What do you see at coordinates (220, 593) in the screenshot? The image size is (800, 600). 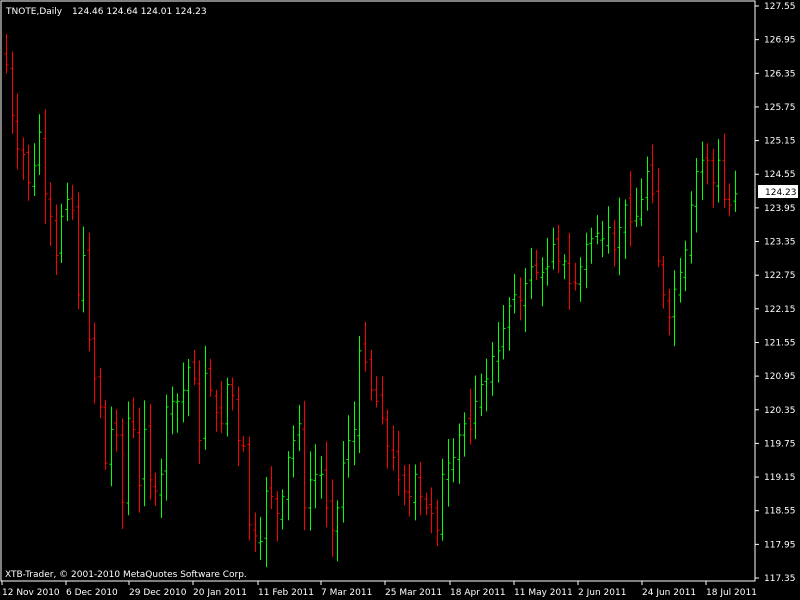 I see `x-tick-label: 20 Jan 2011` at bounding box center [220, 593].